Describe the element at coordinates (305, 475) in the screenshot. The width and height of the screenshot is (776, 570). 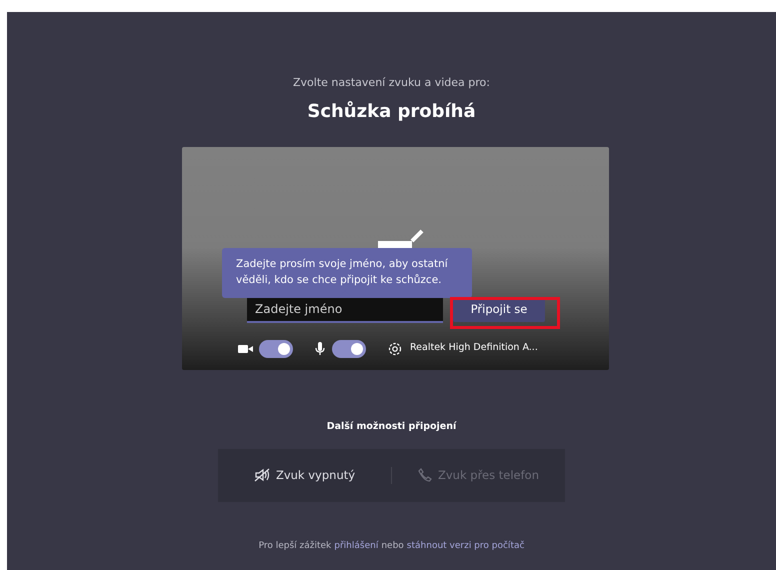
I see `audio-option: Zvuk vypnutý` at that location.